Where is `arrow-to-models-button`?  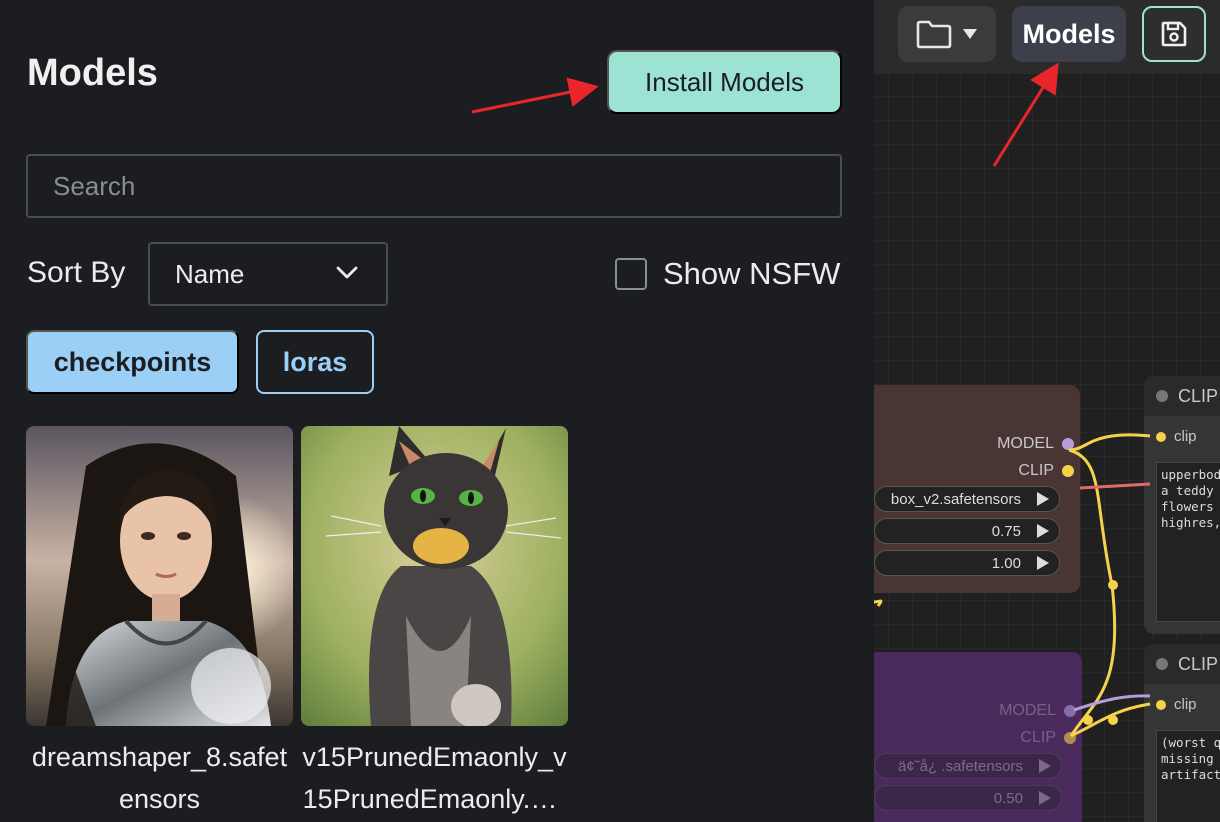 arrow-to-models-button is located at coordinates (1025, 114).